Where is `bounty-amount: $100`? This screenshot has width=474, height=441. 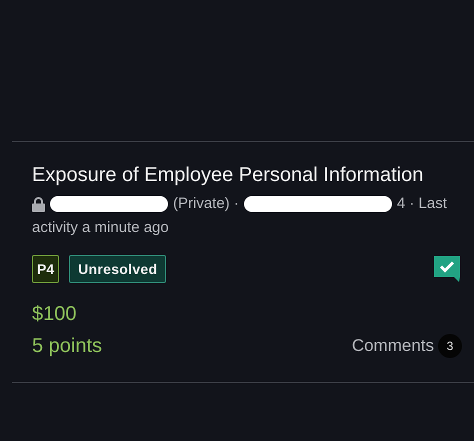
bounty-amount: $100 is located at coordinates (55, 314).